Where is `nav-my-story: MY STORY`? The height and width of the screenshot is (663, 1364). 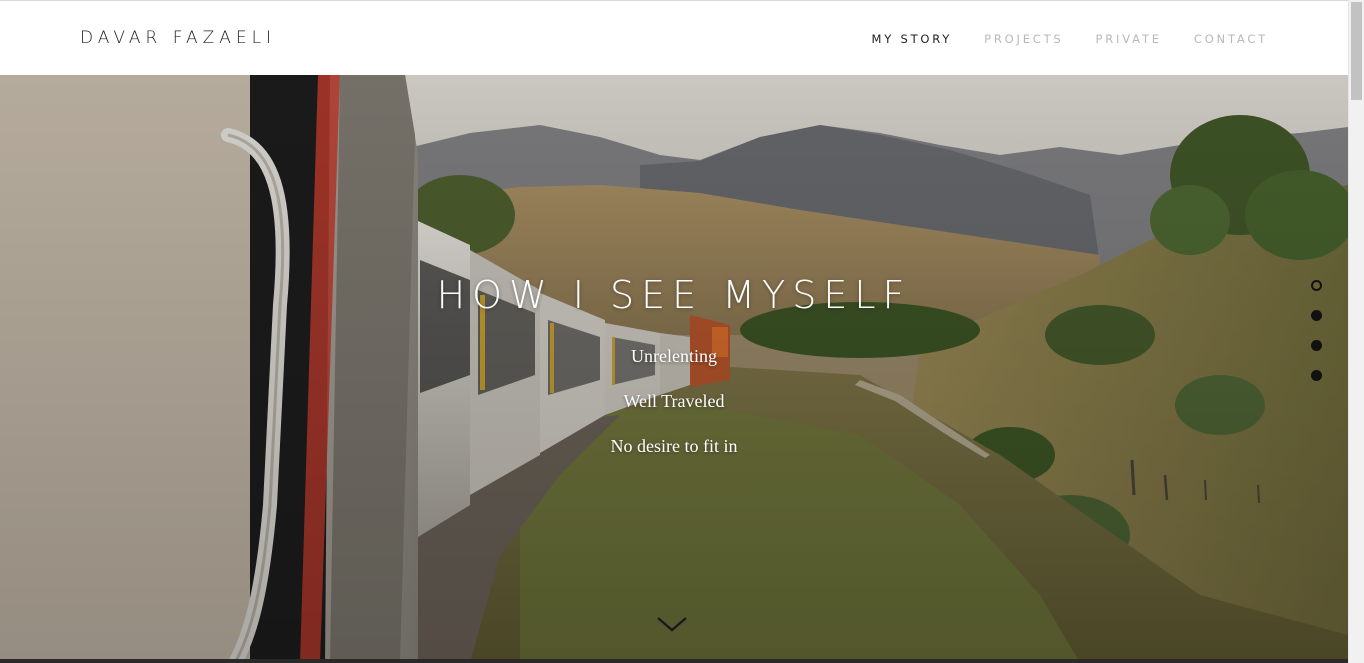 nav-my-story: MY STORY is located at coordinates (911, 39).